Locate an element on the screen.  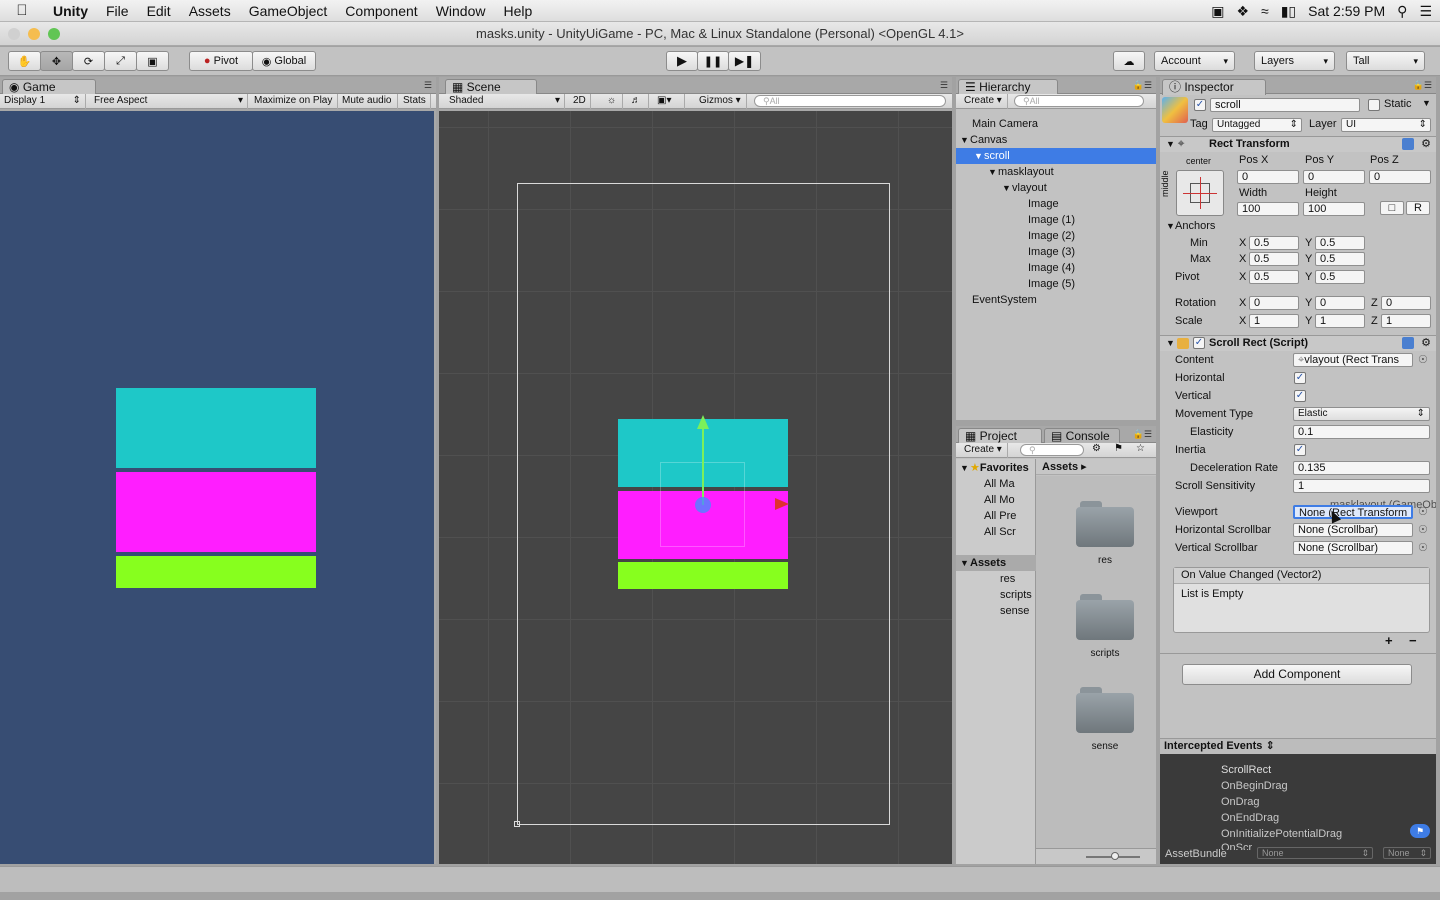
battery-icon: ▮▯ is located at coordinates (1288, 11).